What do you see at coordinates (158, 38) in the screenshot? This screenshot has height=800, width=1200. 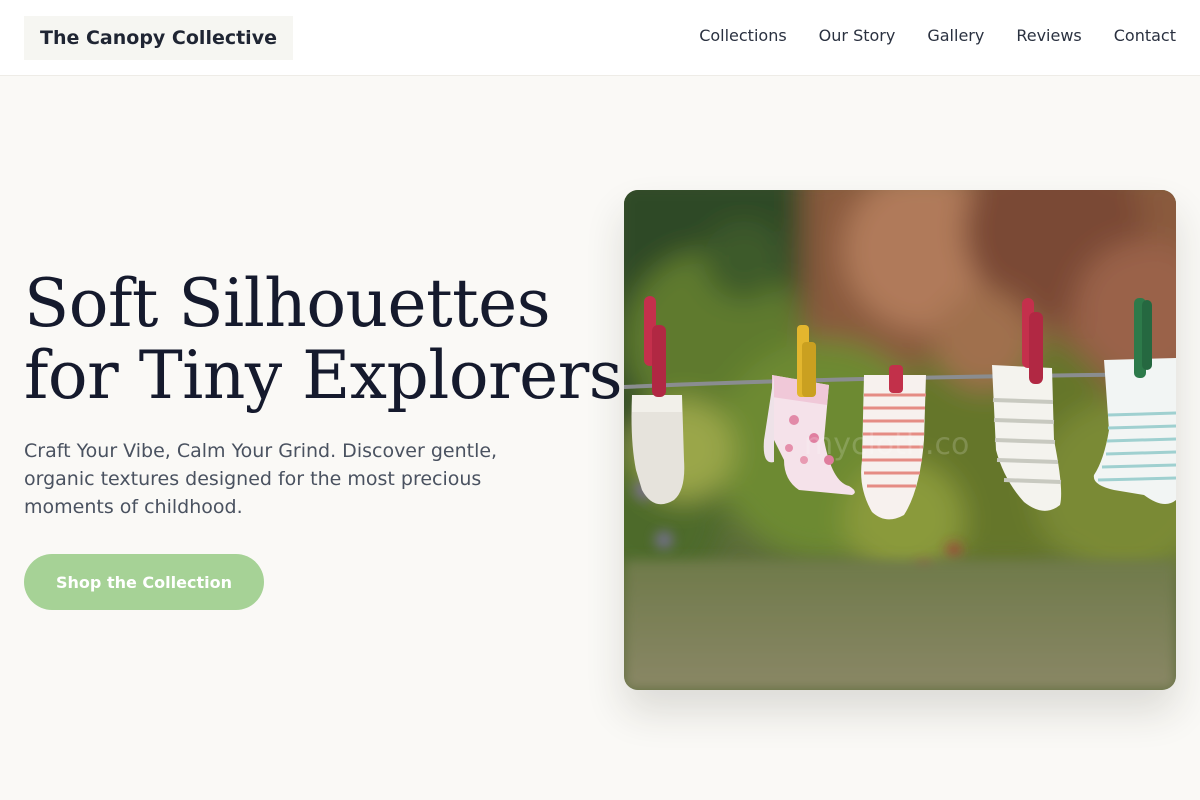 I see `brand-logo: The Canopy Collective` at bounding box center [158, 38].